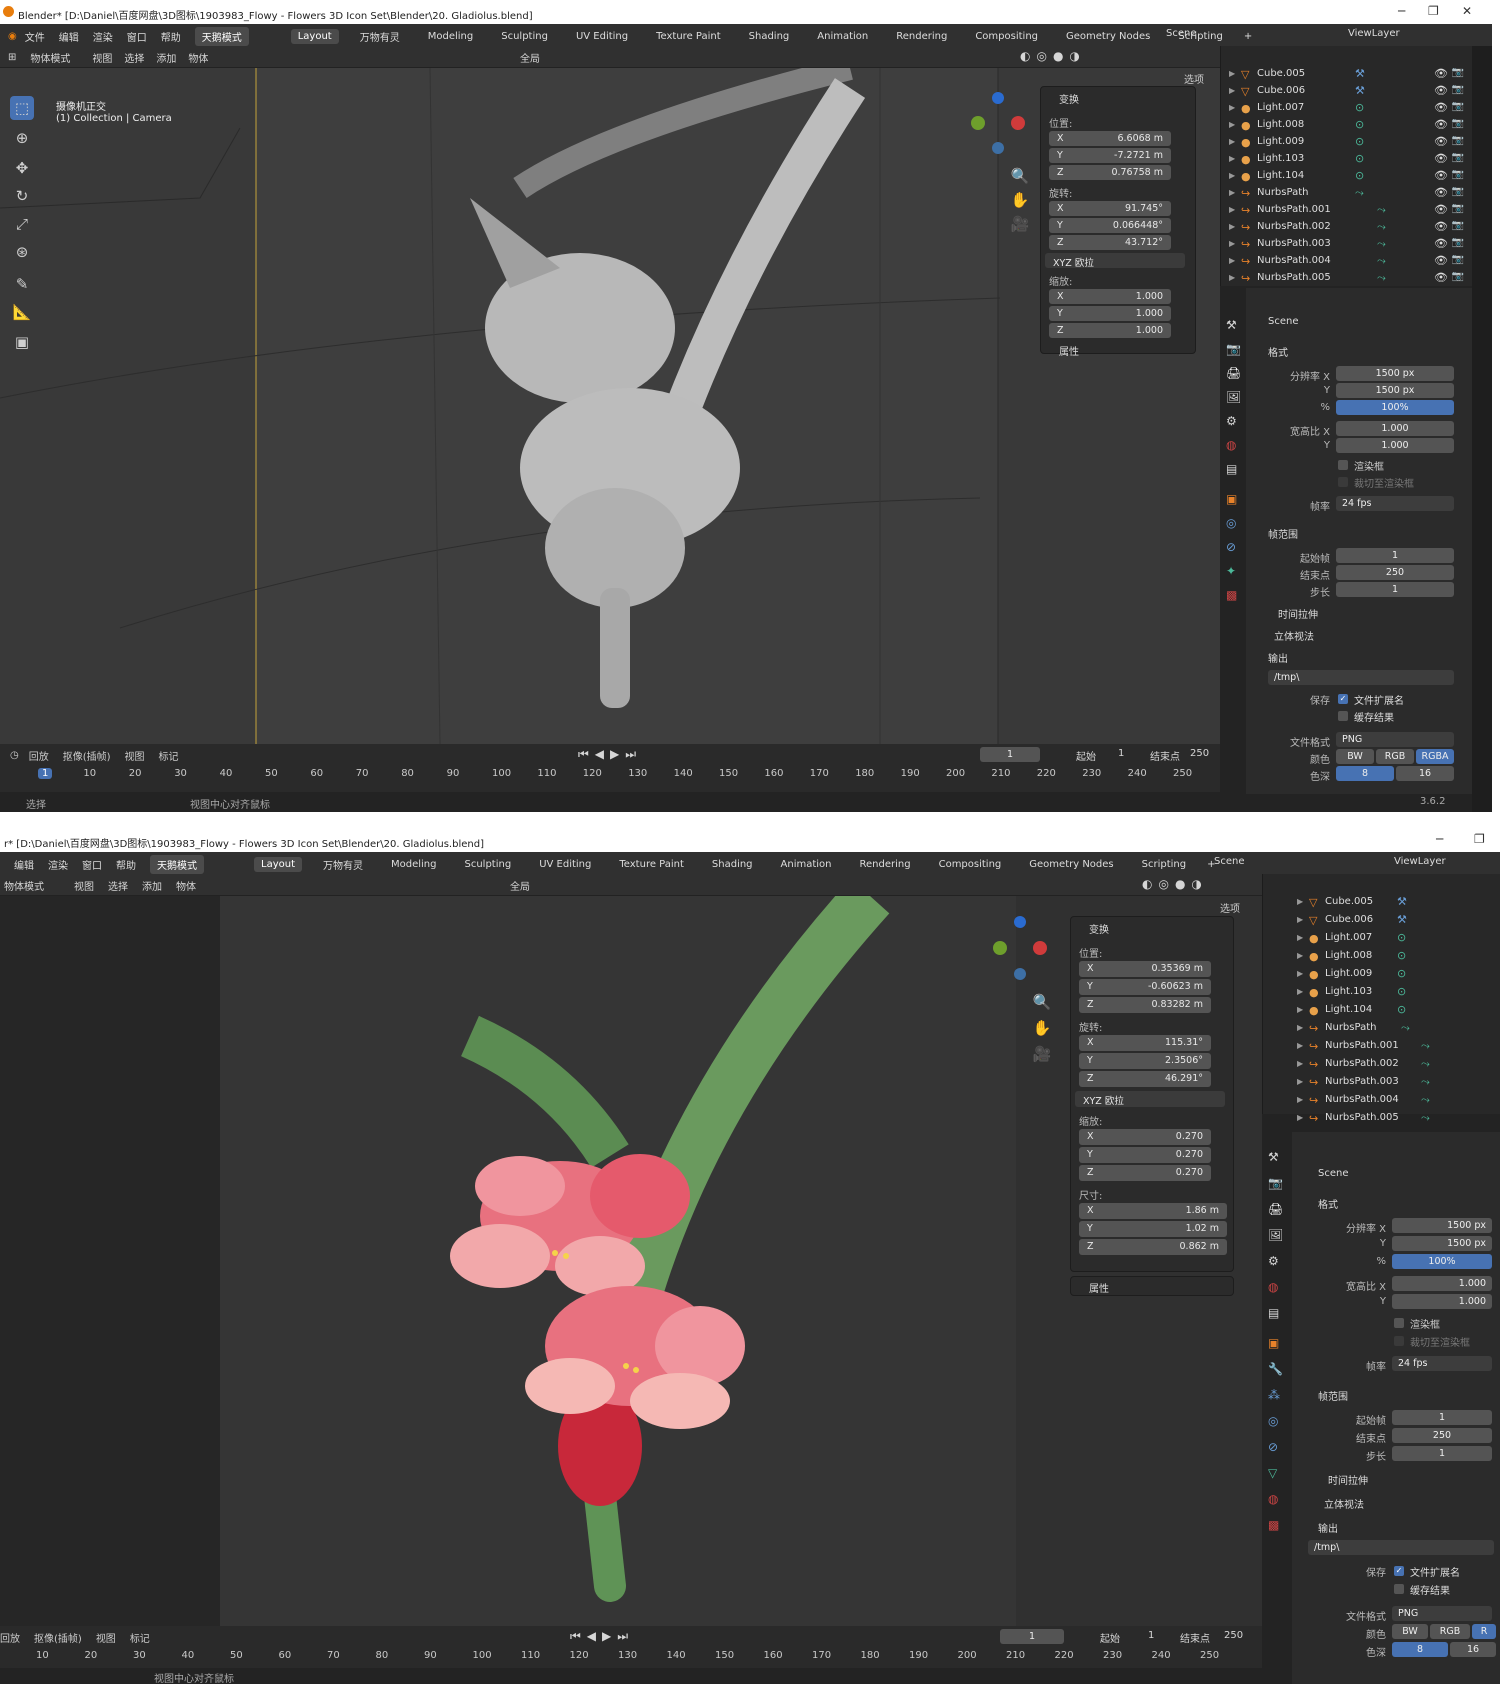 The width and height of the screenshot is (1500, 1684). Describe the element at coordinates (1199, 753) in the screenshot. I see `end-value: 250` at that location.